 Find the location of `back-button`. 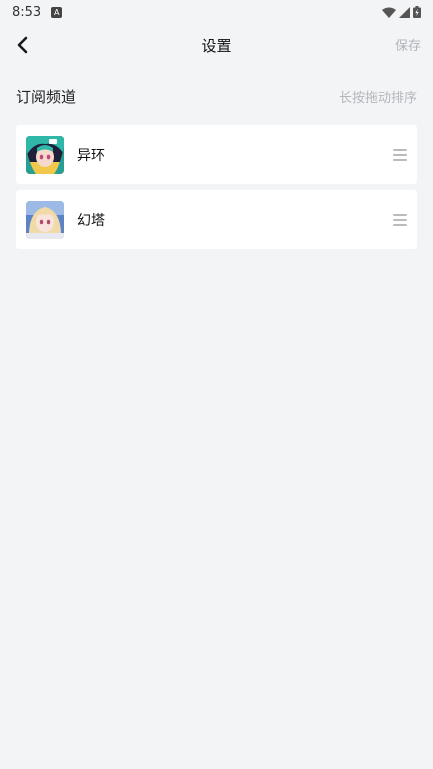

back-button is located at coordinates (22, 45).